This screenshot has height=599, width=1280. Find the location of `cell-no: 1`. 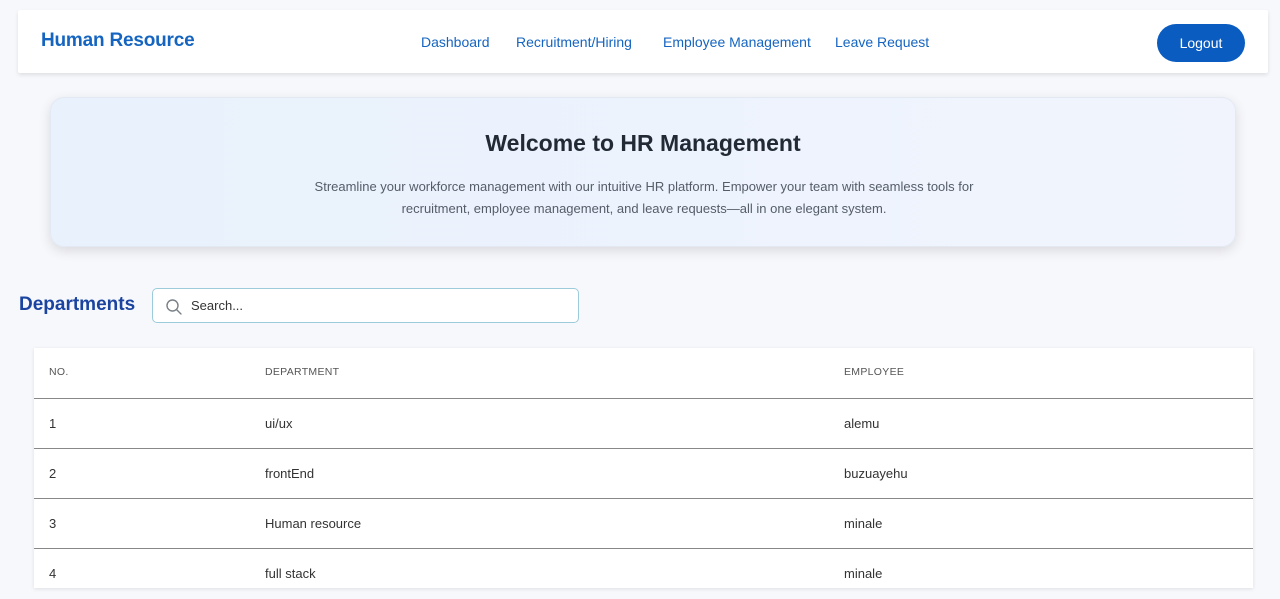

cell-no: 1 is located at coordinates (53, 423).